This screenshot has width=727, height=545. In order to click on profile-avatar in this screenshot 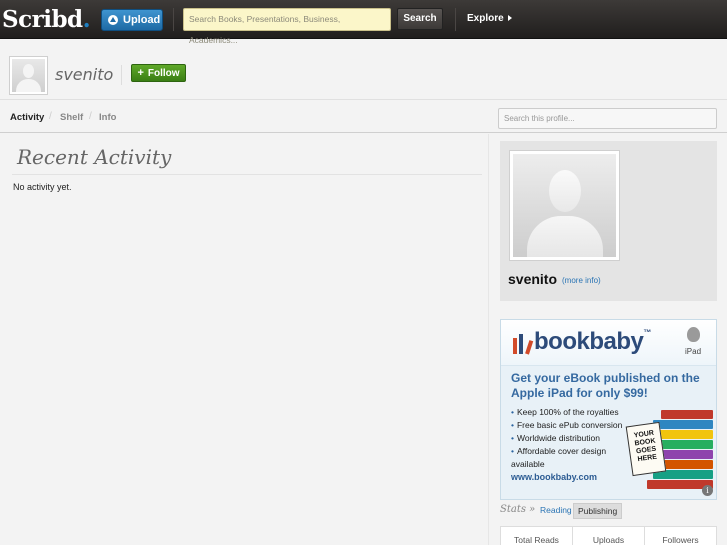, I will do `click(564, 205)`.